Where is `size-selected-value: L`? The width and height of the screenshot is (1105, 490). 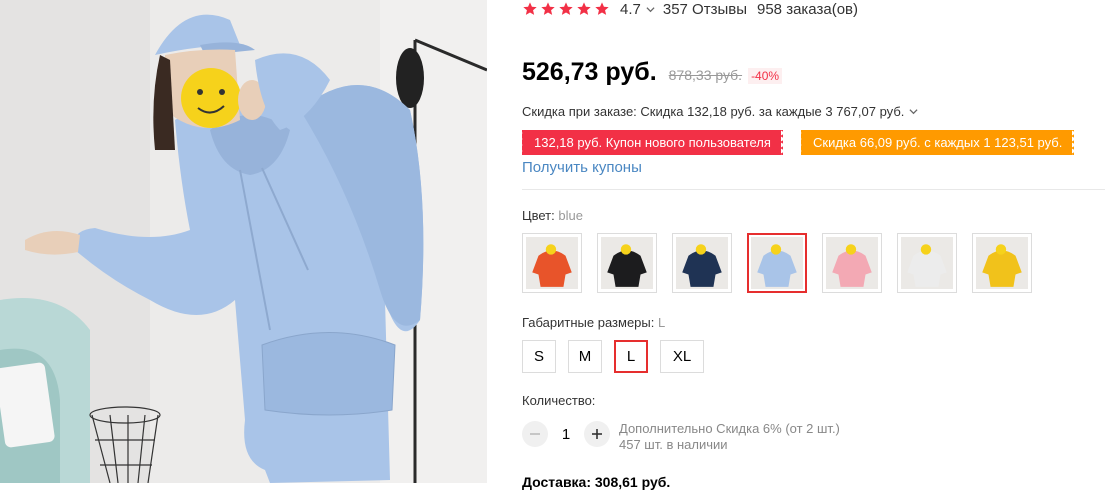 size-selected-value: L is located at coordinates (661, 322).